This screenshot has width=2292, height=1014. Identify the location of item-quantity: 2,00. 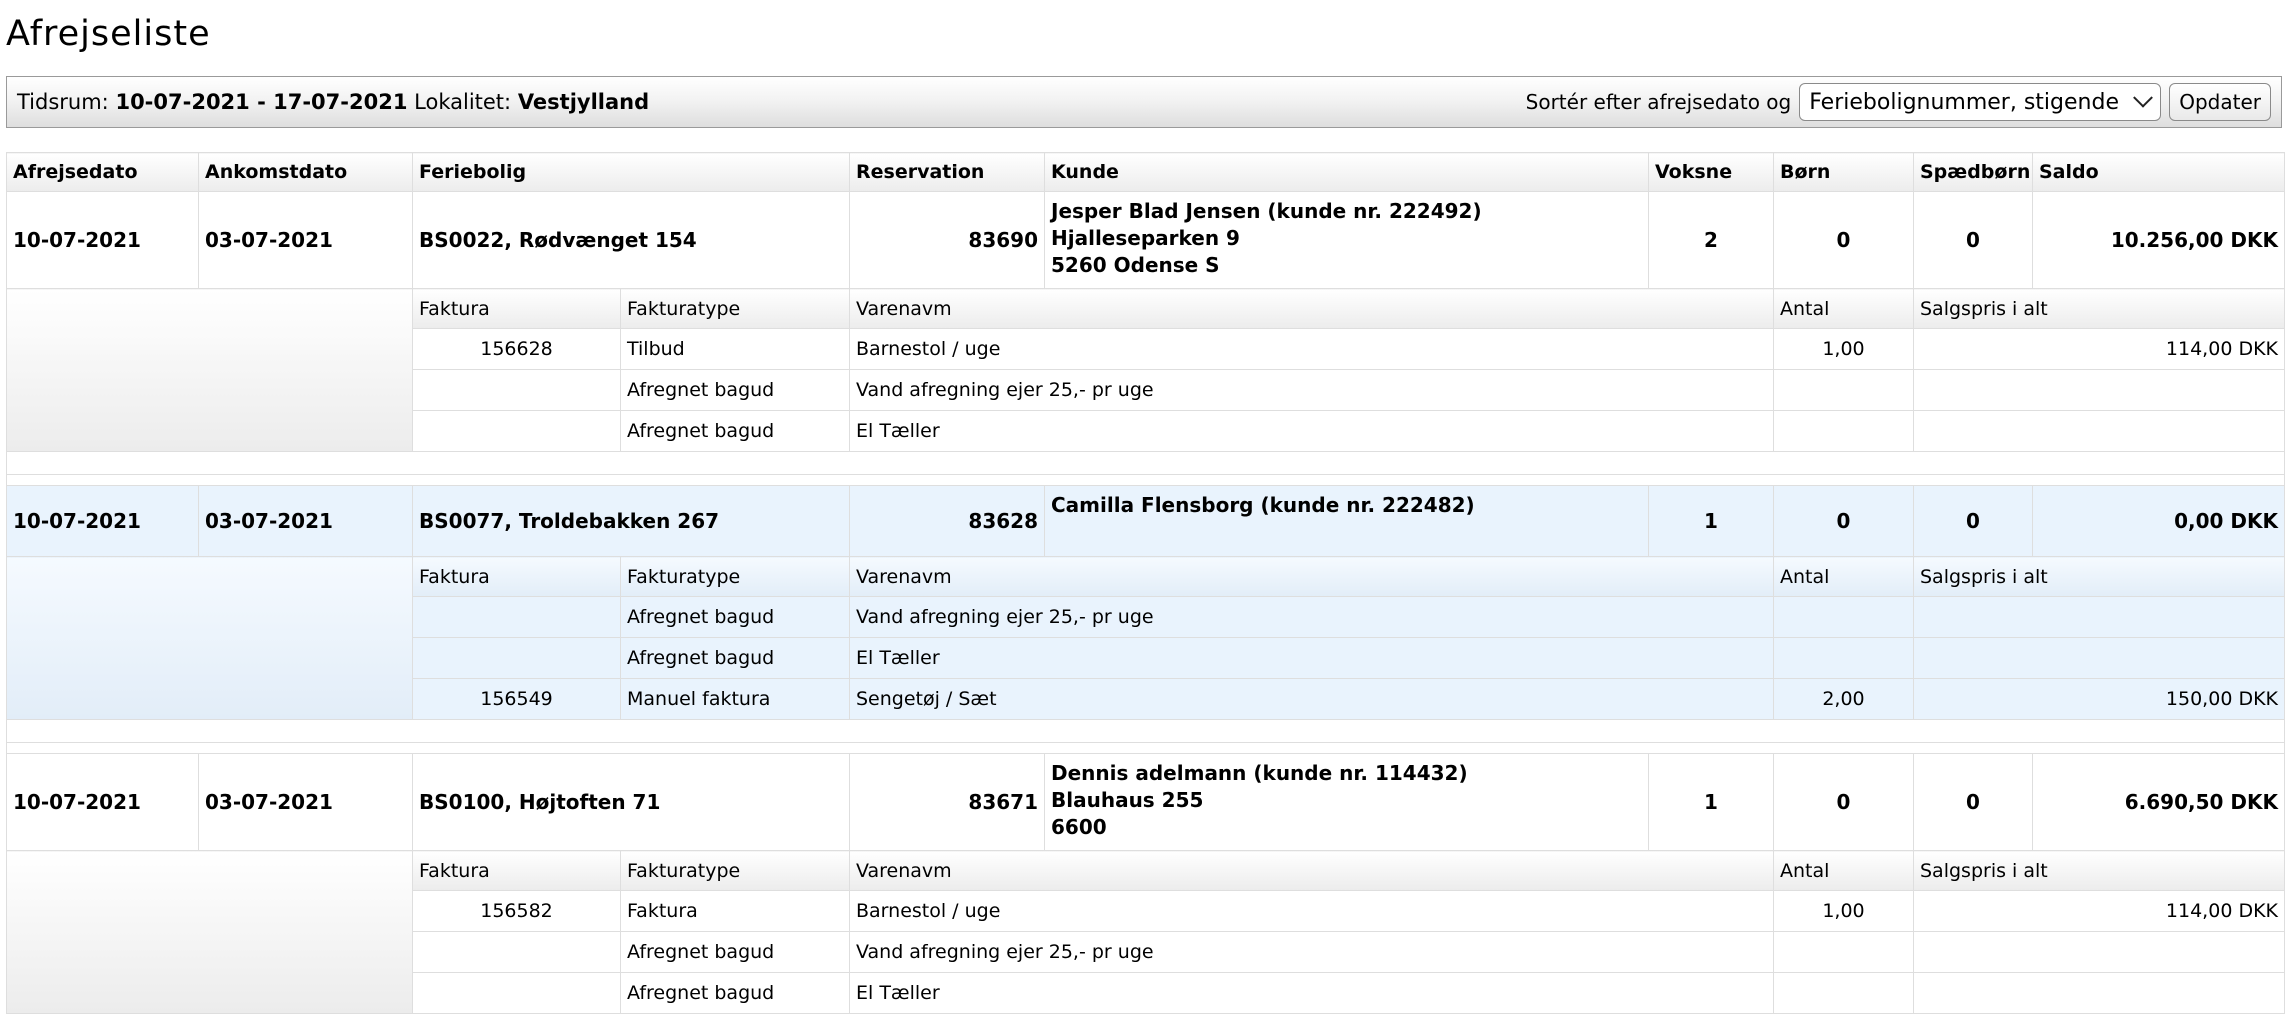
(1843, 699).